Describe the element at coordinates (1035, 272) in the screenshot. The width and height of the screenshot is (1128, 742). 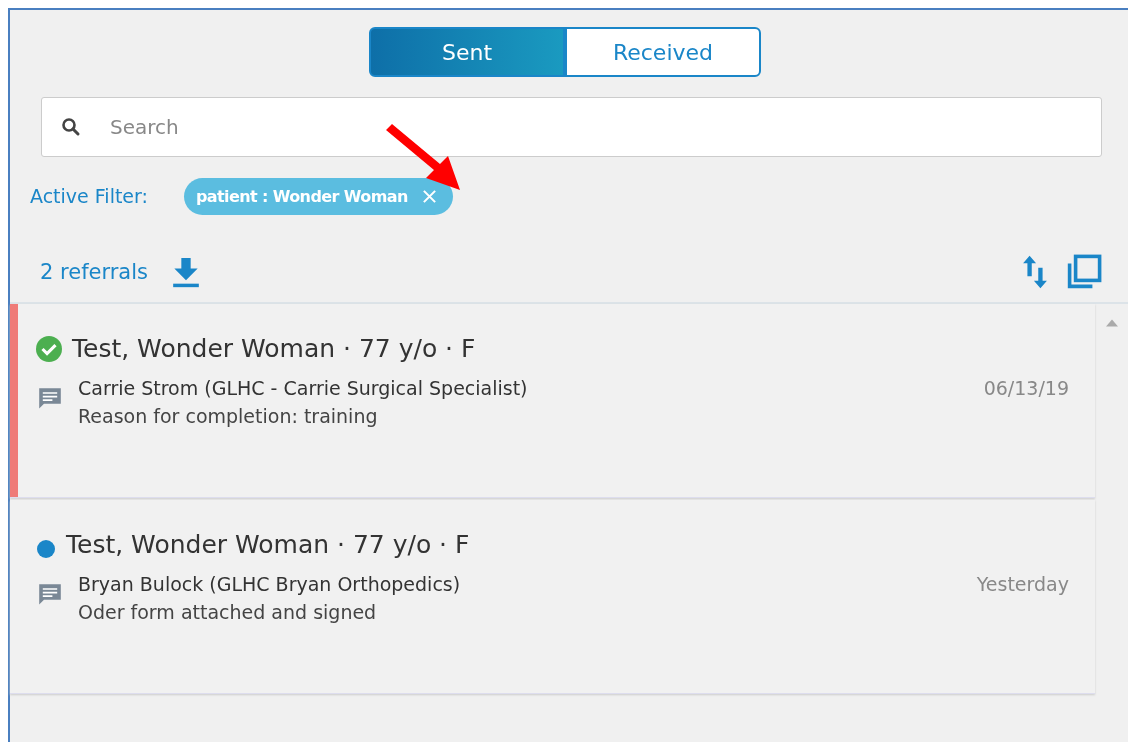
I see `sort-icon` at that location.